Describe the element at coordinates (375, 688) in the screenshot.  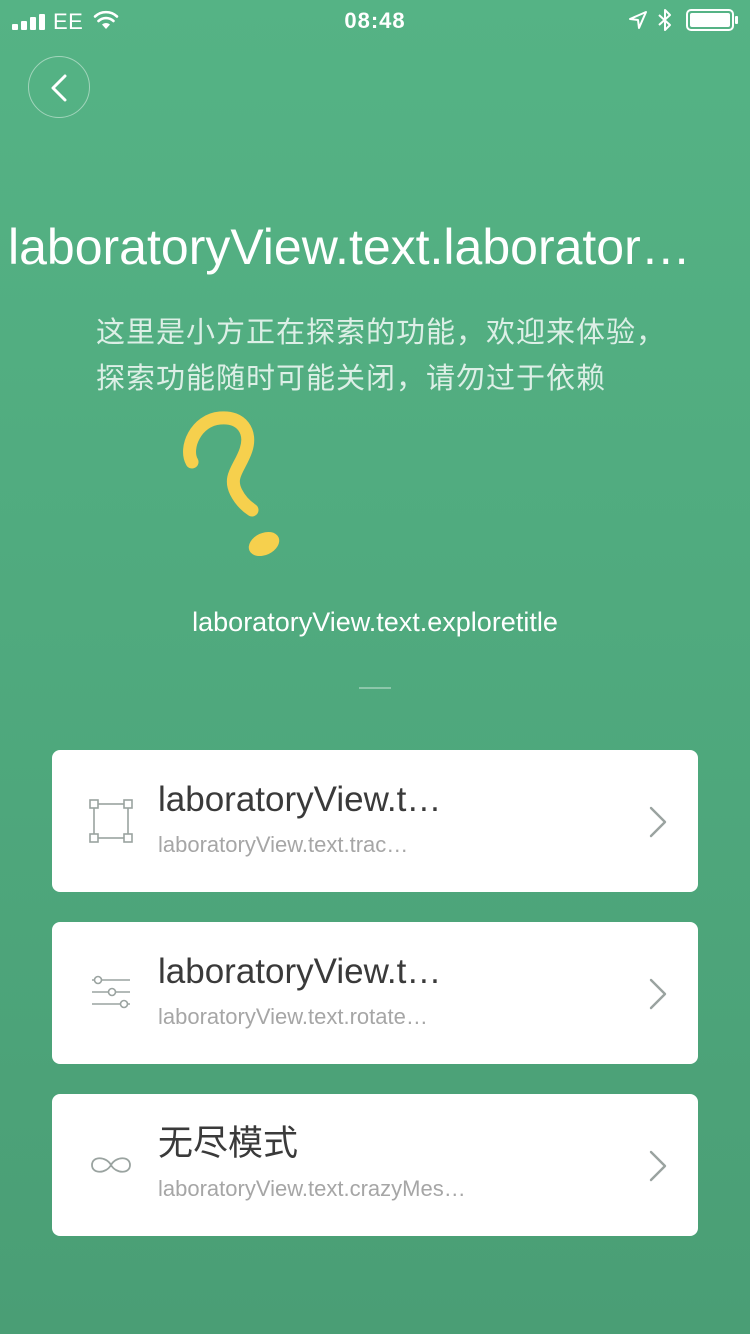
I see `section-divider` at that location.